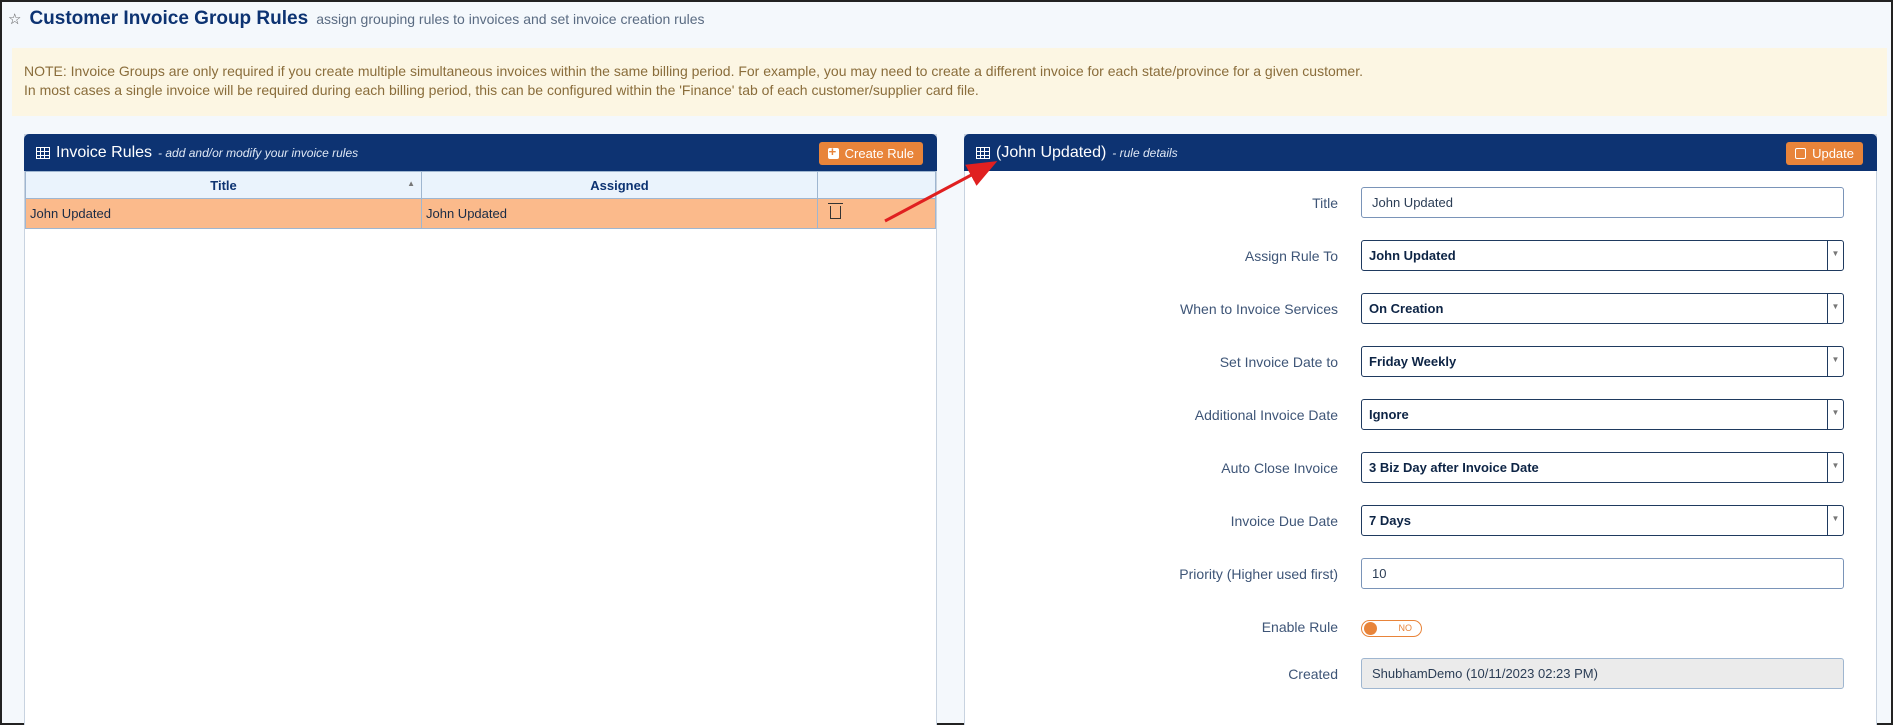 Image resolution: width=1893 pixels, height=725 pixels. What do you see at coordinates (411, 183) in the screenshot?
I see `sort-asc-icon: ▲` at bounding box center [411, 183].